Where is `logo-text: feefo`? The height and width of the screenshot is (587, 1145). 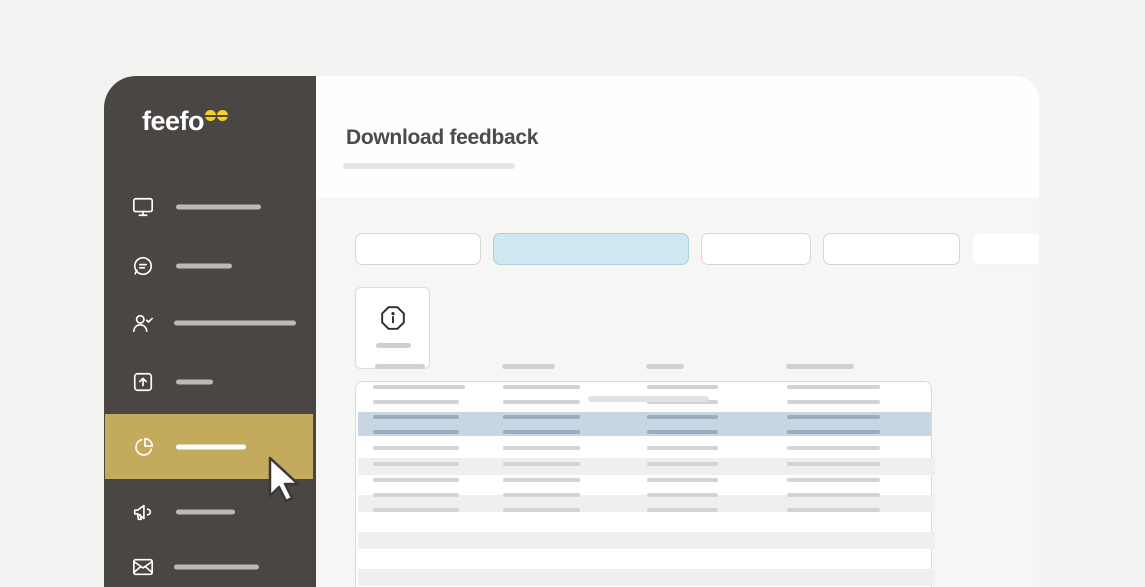 logo-text: feefo is located at coordinates (173, 121).